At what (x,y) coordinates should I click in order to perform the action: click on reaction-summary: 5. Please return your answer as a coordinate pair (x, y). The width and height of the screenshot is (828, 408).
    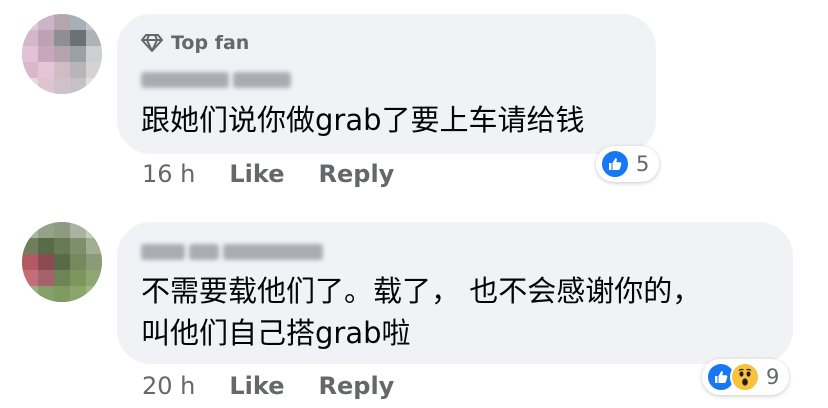
    Looking at the image, I should click on (628, 164).